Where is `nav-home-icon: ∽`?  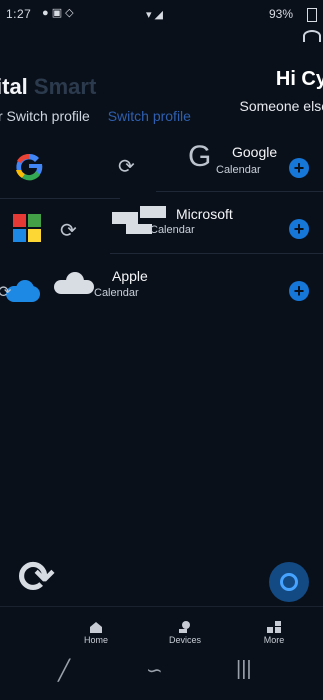
nav-home-icon: ∽ is located at coordinates (154, 670).